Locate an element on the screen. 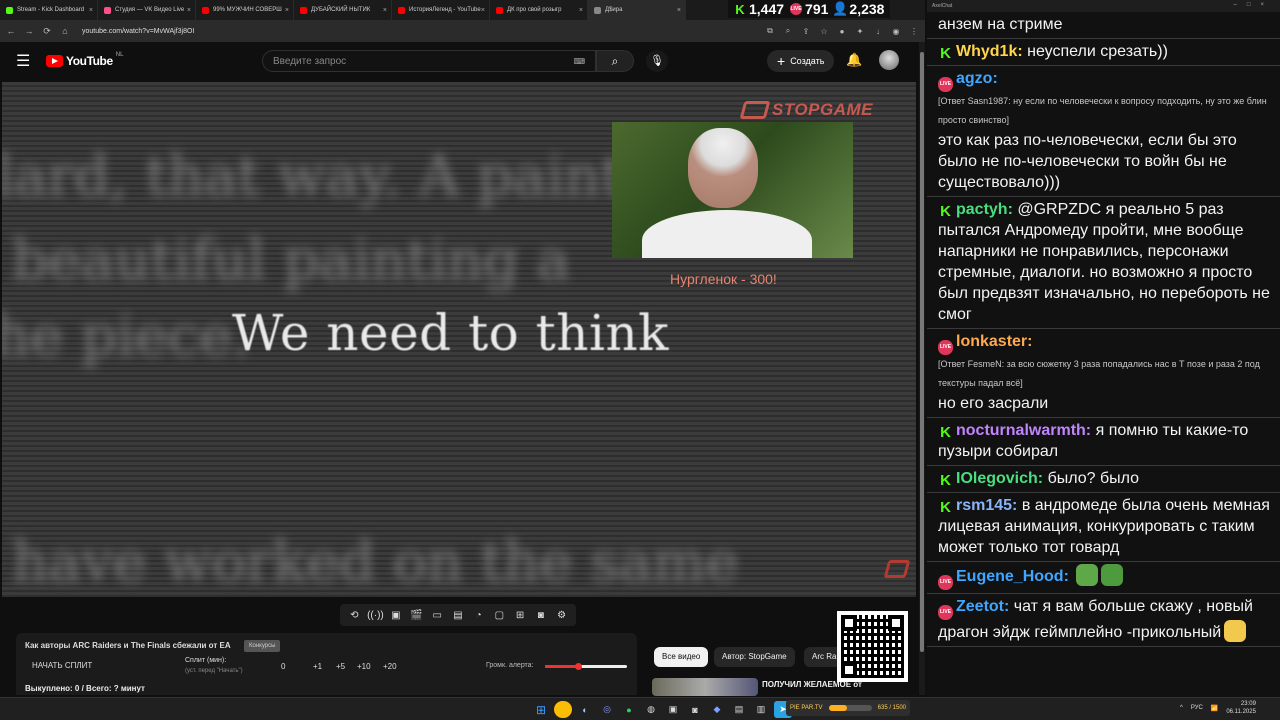  chat-username: nocturnalwarmth: is located at coordinates (1023, 430).